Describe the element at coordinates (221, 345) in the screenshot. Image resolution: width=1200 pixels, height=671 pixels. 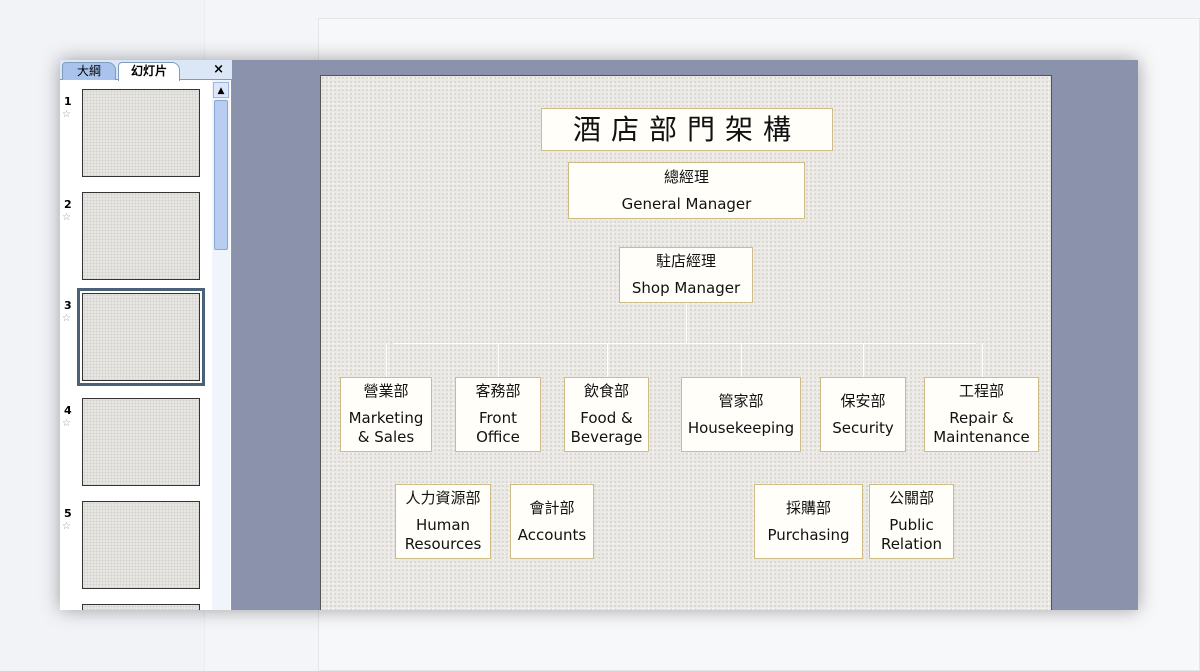
I see `scrollbar: ▲` at that location.